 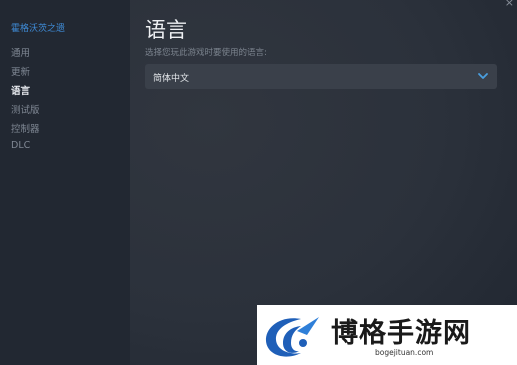 What do you see at coordinates (206, 53) in the screenshot?
I see `language-prompt: 选择您玩此游戏时要使用的语言:` at bounding box center [206, 53].